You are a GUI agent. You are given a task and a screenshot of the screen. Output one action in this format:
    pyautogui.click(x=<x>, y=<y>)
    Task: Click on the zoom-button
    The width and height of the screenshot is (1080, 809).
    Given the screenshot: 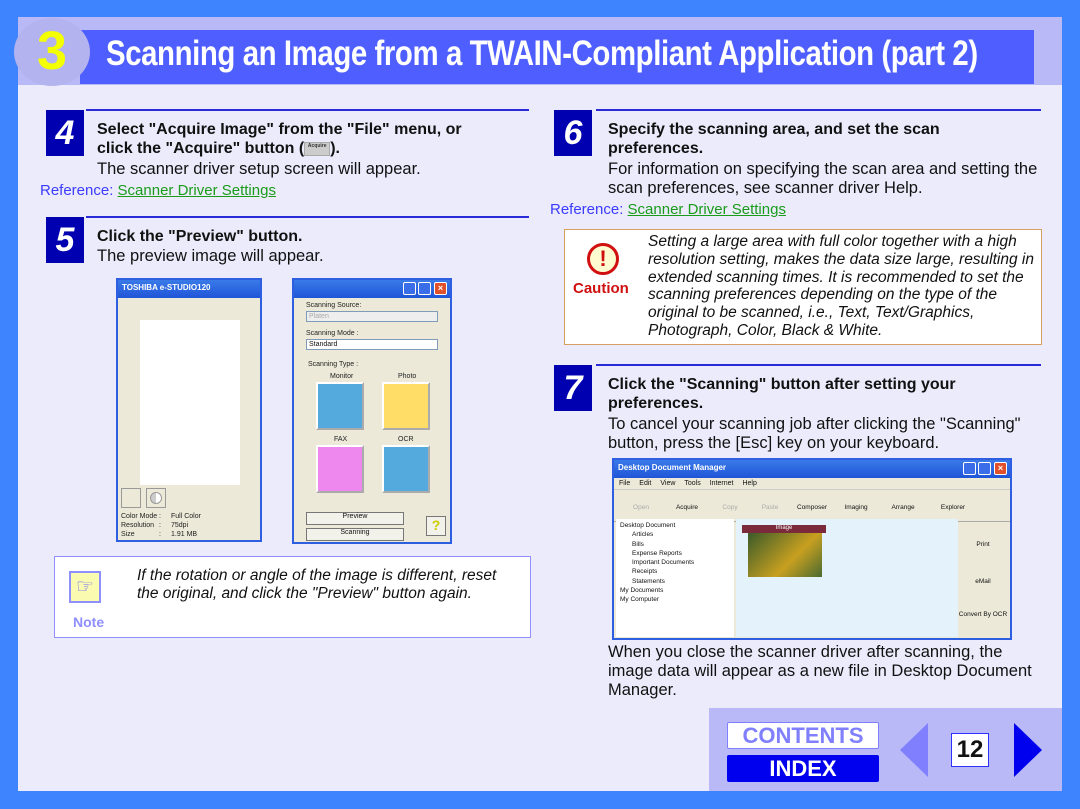 What is the action you would take?
    pyautogui.click(x=131, y=498)
    